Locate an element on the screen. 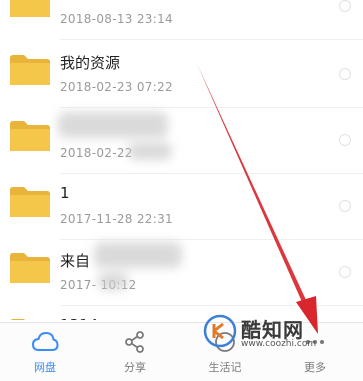 The image size is (363, 381). tab-share: 分享 is located at coordinates (135, 352).